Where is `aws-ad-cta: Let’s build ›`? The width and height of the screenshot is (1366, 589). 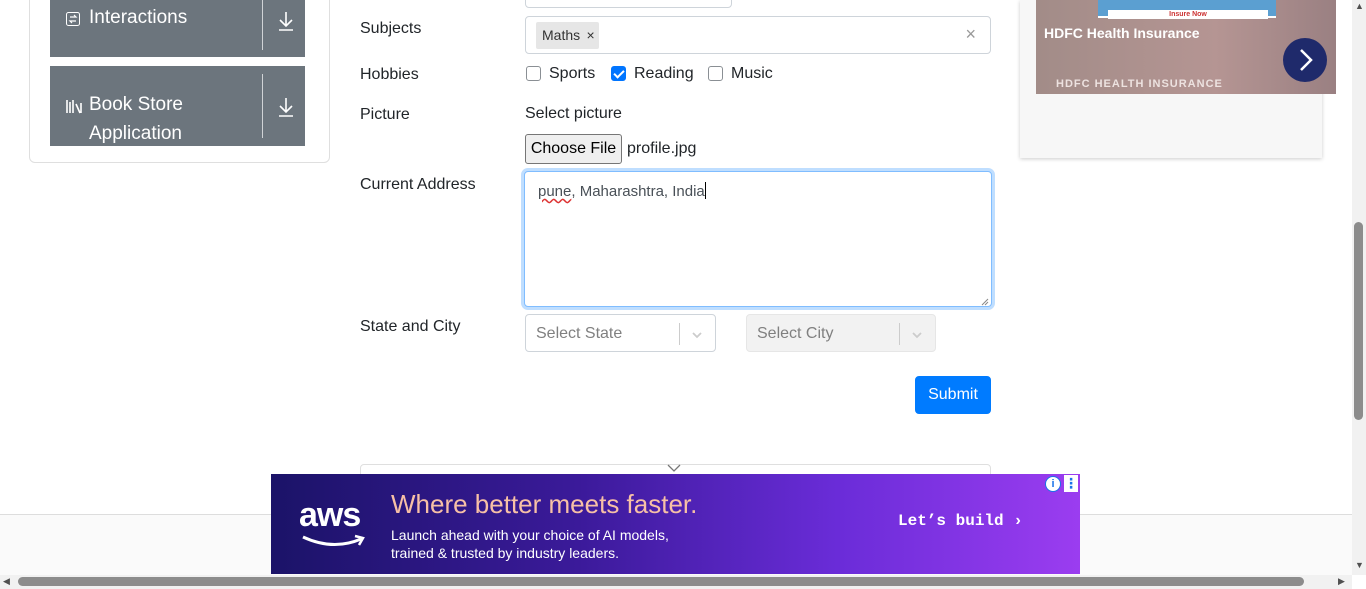
aws-ad-cta: Let’s build › is located at coordinates (960, 521).